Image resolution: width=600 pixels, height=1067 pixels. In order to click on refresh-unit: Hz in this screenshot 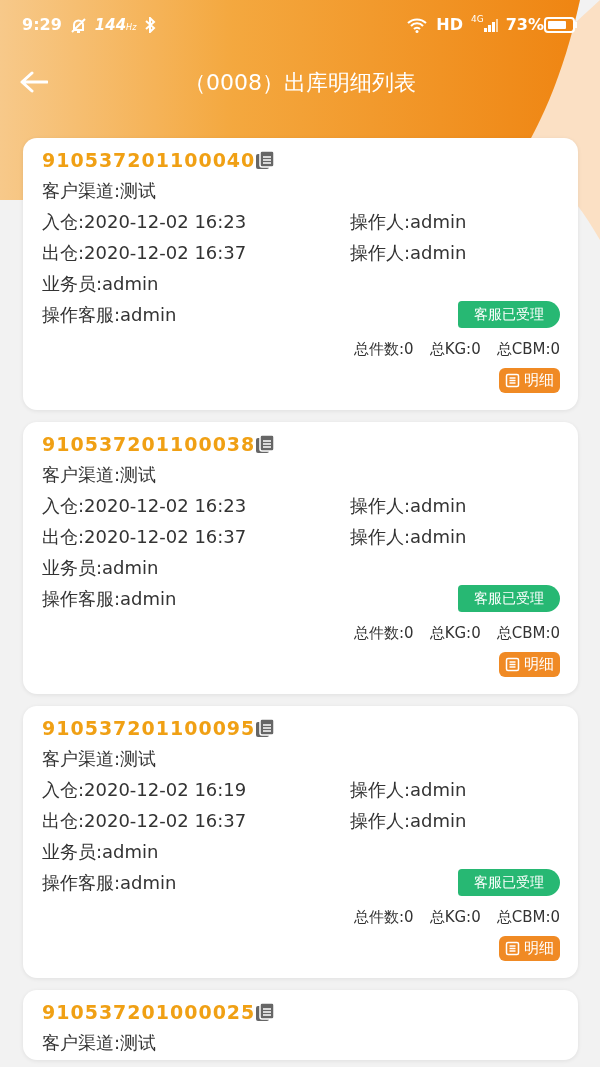, I will do `click(131, 27)`.